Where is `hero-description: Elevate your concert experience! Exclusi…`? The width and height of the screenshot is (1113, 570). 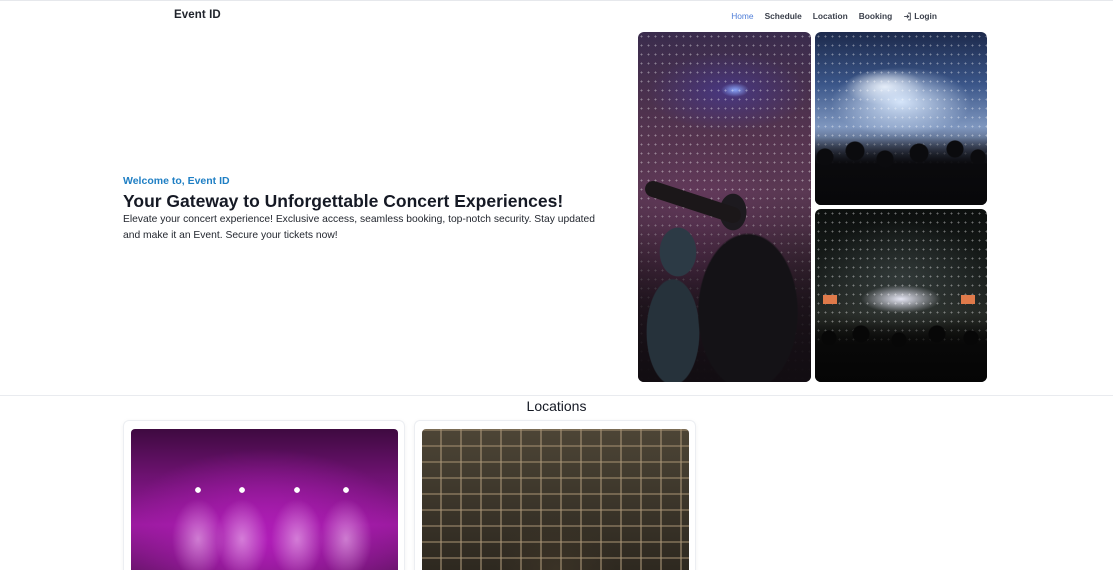 hero-description: Elevate your concert experience! Exclusi… is located at coordinates (359, 227).